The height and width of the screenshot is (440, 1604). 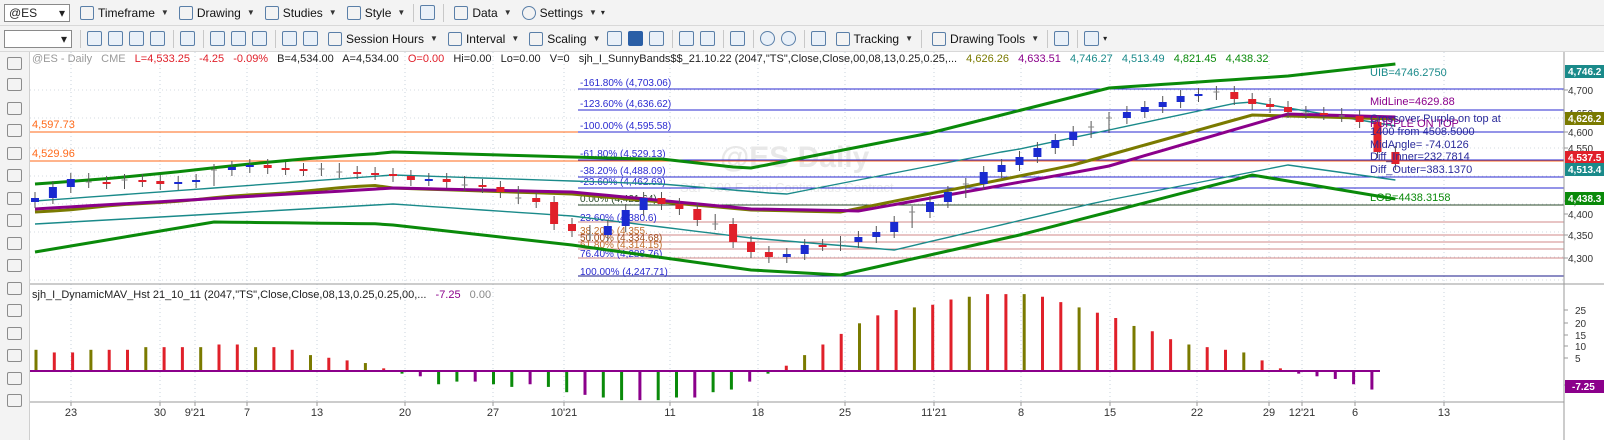 I want to click on settings-menu: Settings ▼, so click(x=559, y=12).